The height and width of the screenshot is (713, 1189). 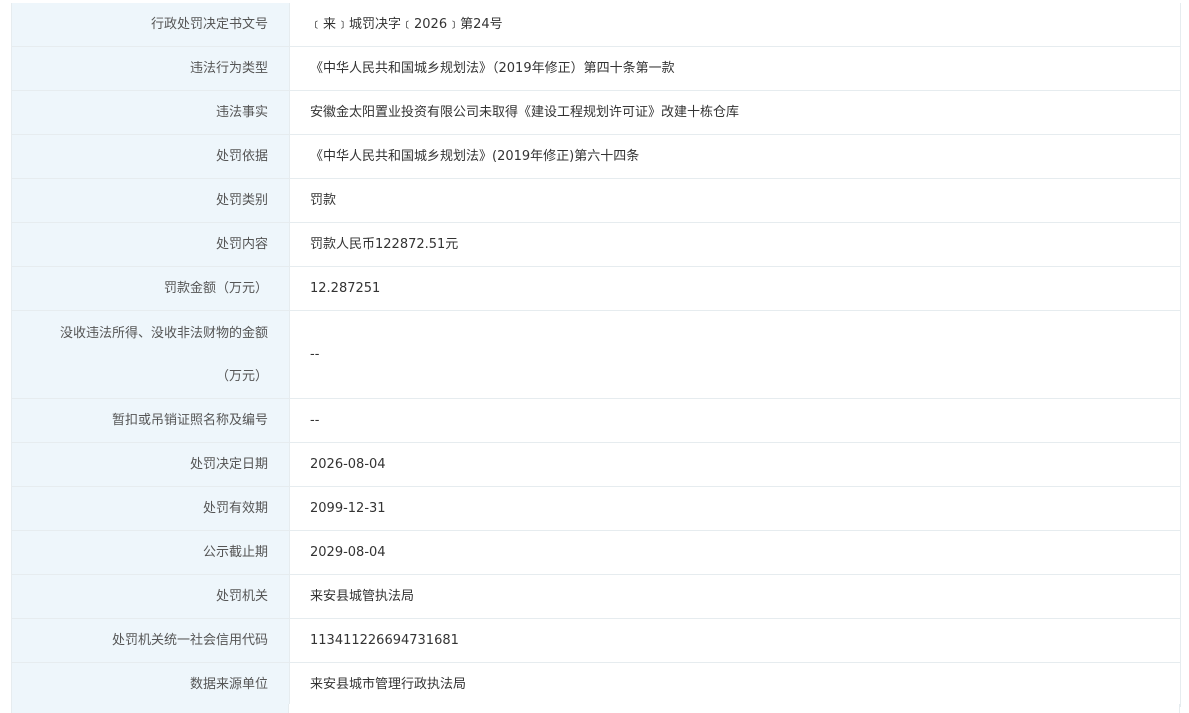 I want to click on value-violation-type: 《中华人民共和国城乡规划法》（2019年修正）第四十条第一款, so click(x=735, y=68).